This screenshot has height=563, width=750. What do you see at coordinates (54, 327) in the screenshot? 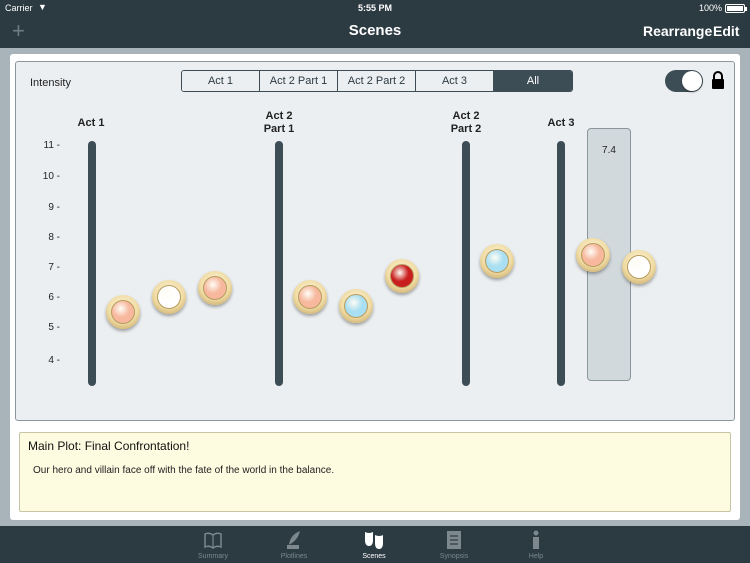
I see `y-tick: 5 -` at bounding box center [54, 327].